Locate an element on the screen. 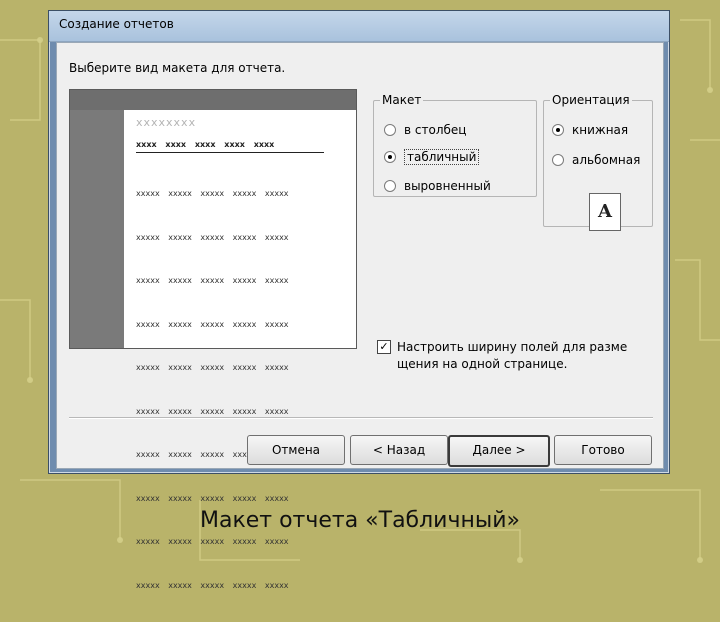  preview-top-bar is located at coordinates (213, 100).